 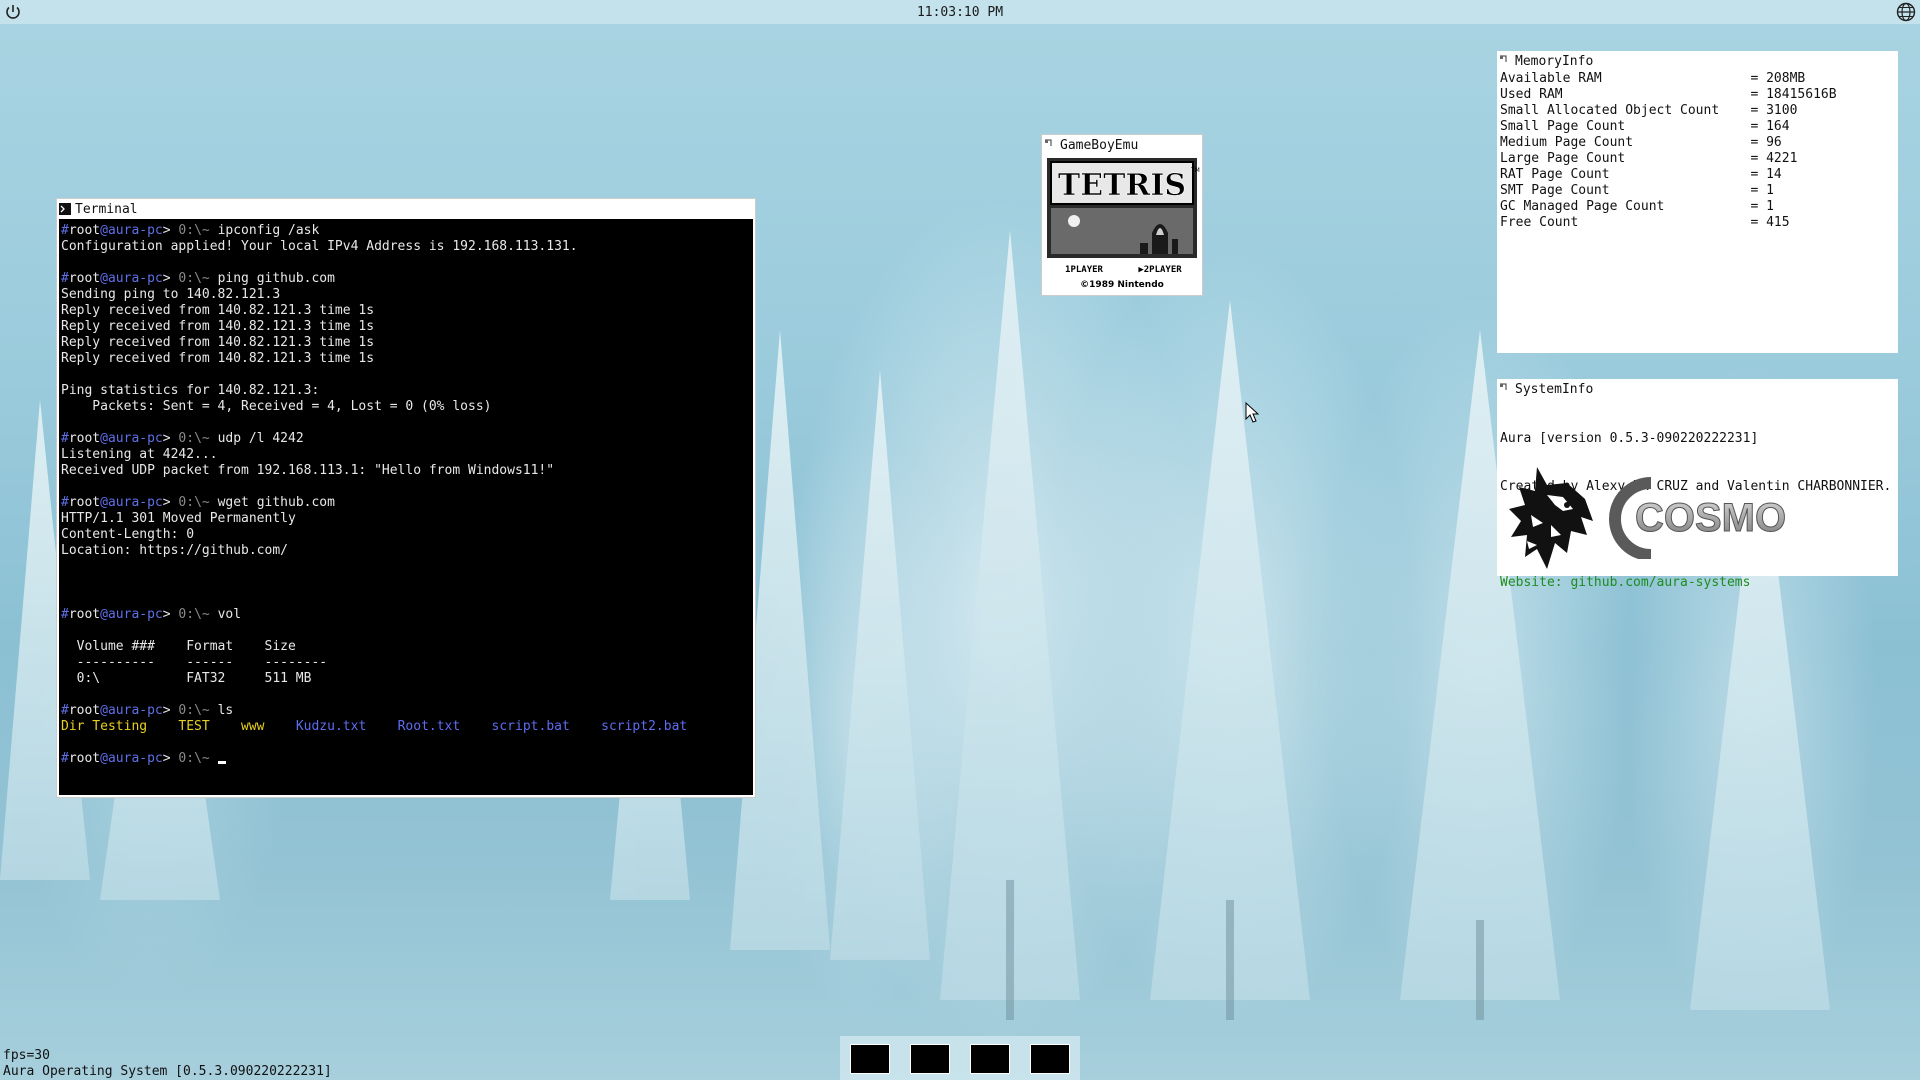 What do you see at coordinates (104, 726) in the screenshot?
I see `ls-entry: Dir Testing` at bounding box center [104, 726].